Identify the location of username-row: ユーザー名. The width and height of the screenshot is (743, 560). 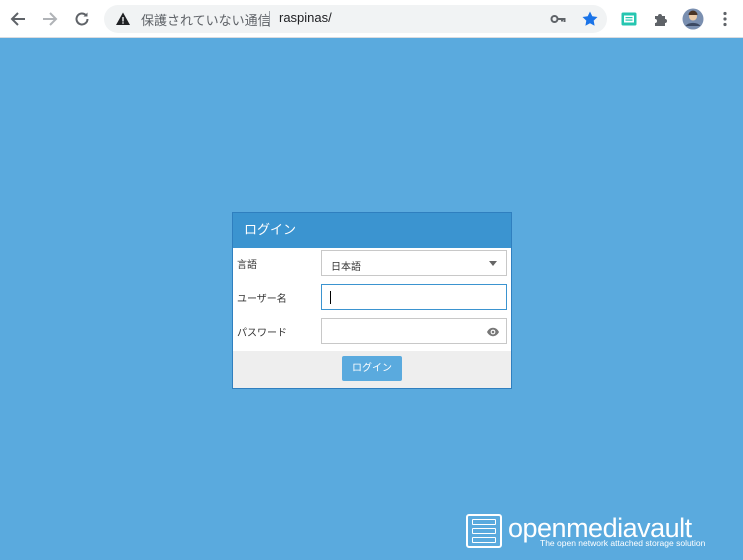
(372, 297).